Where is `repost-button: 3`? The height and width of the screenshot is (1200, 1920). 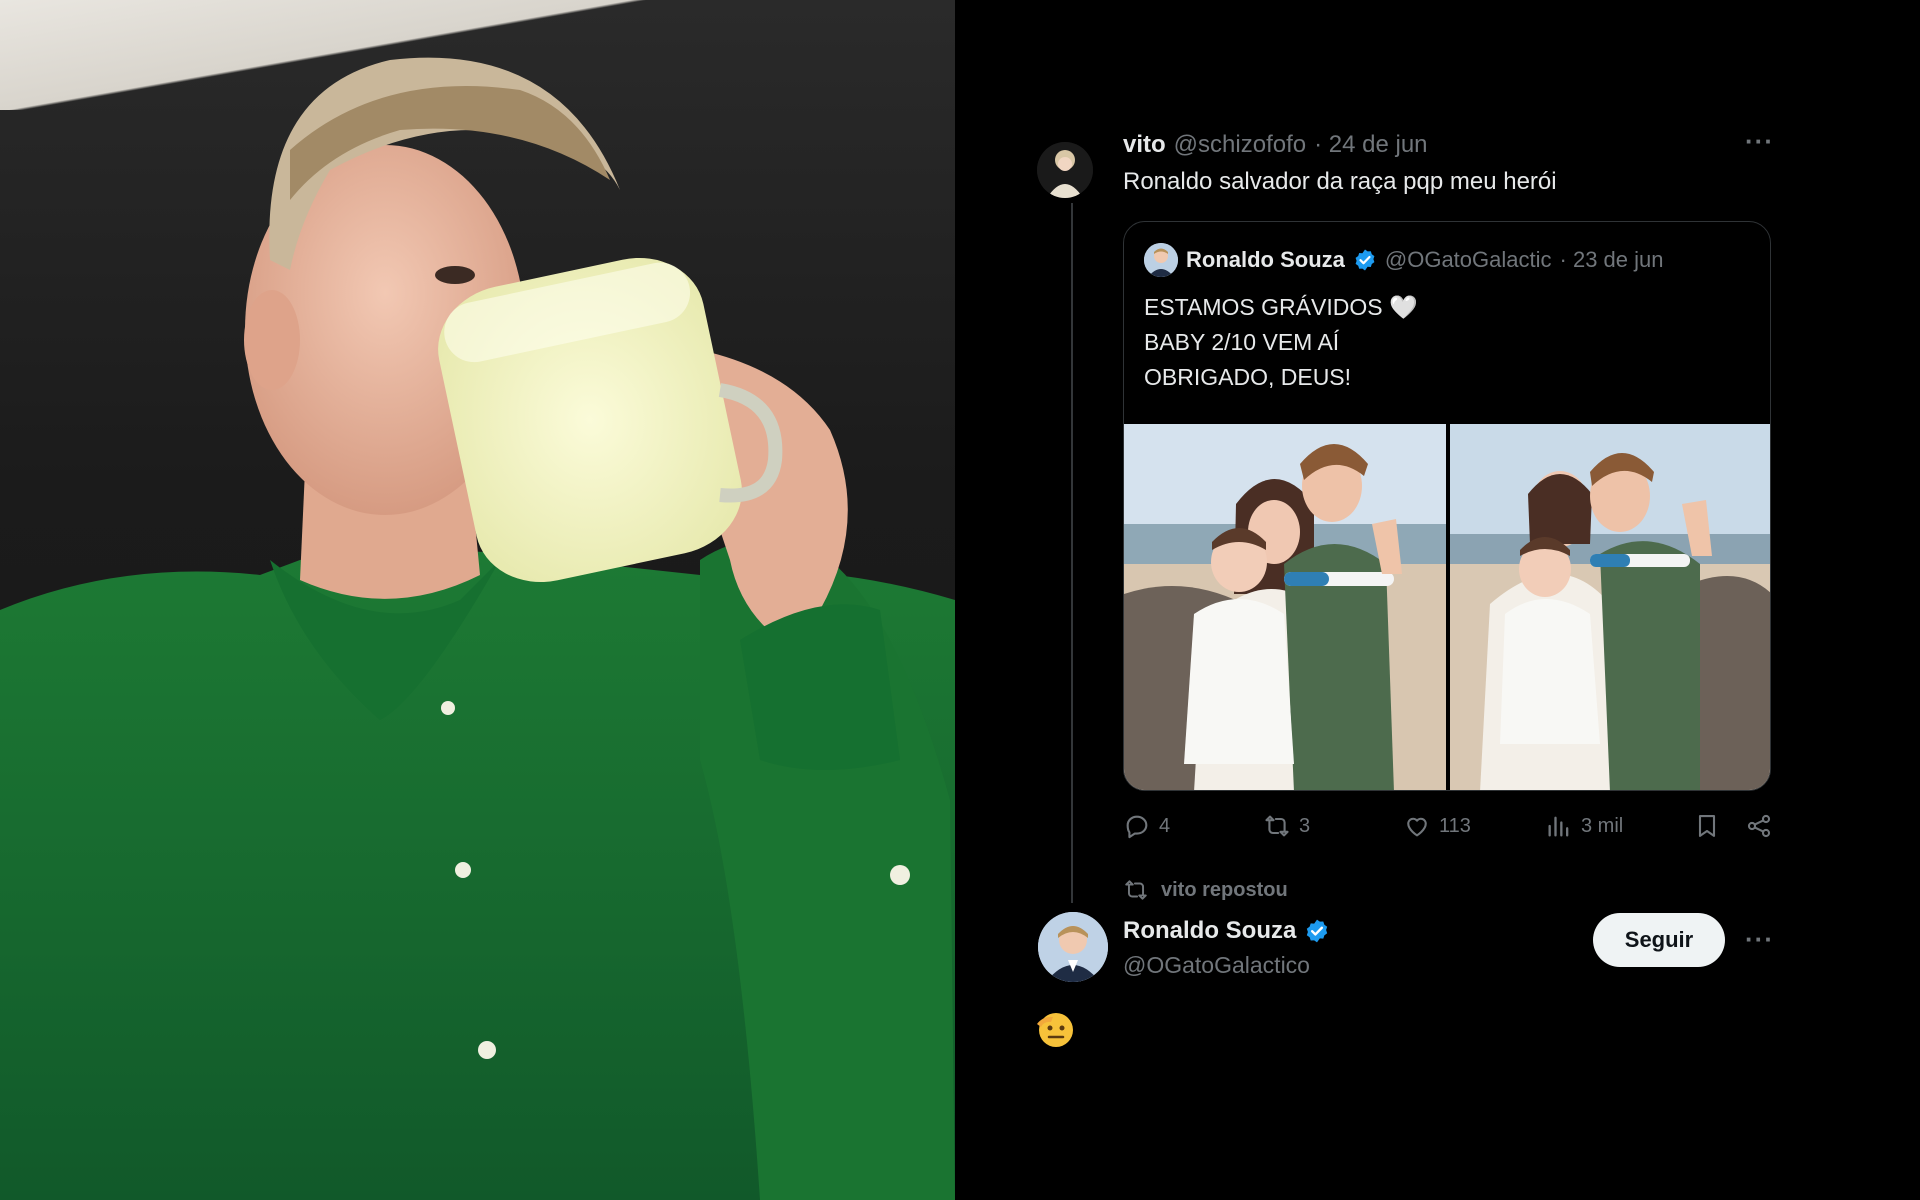 repost-button: 3 is located at coordinates (1286, 826).